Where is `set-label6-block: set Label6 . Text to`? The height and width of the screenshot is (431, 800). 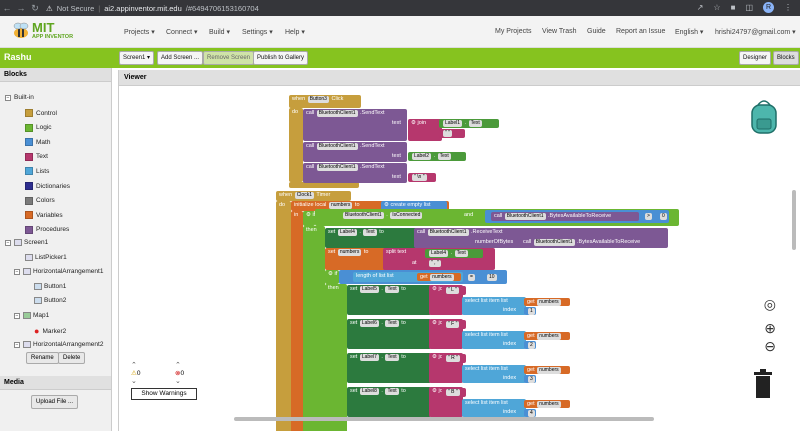 set-label6-block: set Label6 . Text to is located at coordinates (389, 334).